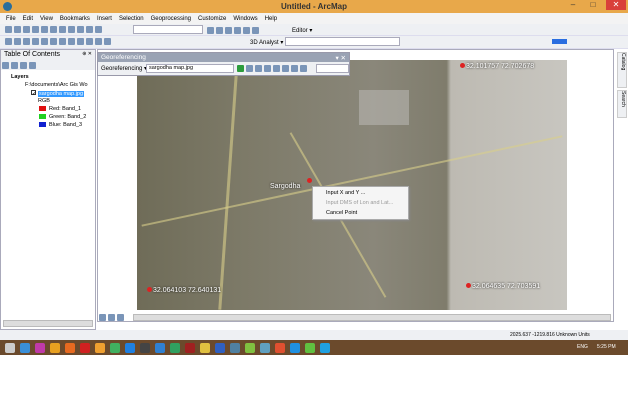  Describe the element at coordinates (497, 66) in the screenshot. I see `control-point: 32.101757 72.702678` at that location.